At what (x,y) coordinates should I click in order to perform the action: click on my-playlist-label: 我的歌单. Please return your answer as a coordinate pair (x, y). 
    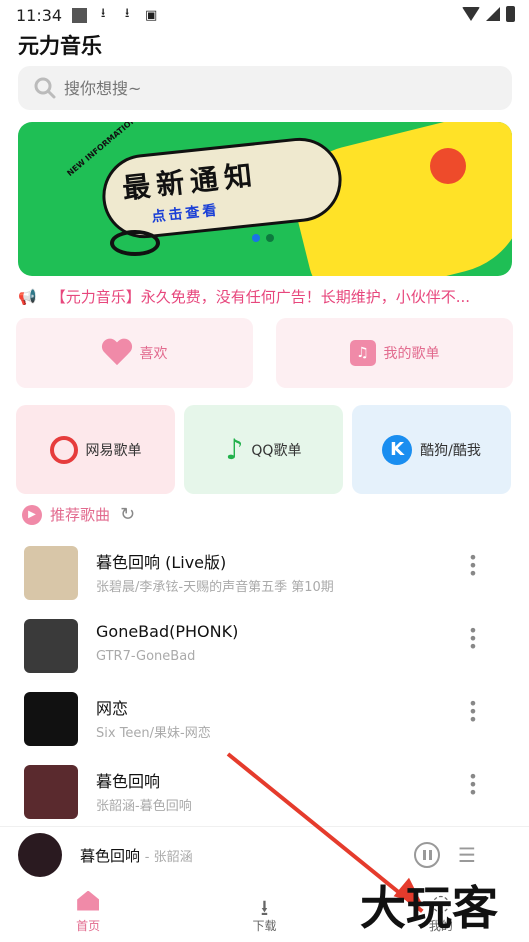
    Looking at the image, I should click on (411, 354).